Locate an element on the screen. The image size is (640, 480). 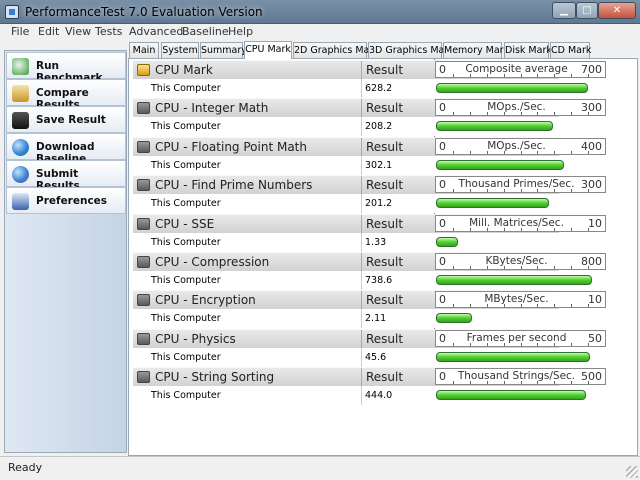
scale-unit: Mill. Matrices/Sec. is located at coordinates (516, 222).